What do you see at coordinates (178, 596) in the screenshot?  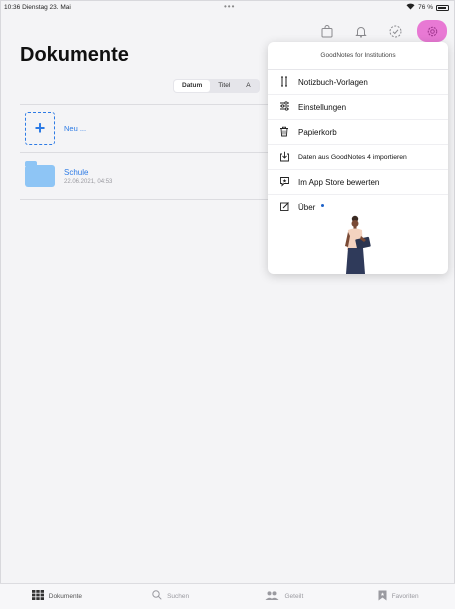 I see `tab-label: Suchen` at bounding box center [178, 596].